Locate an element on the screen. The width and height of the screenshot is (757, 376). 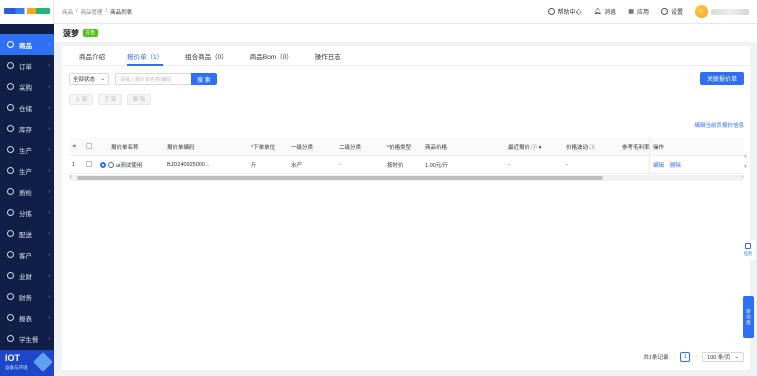
list-on-button: 上 架 is located at coordinates (81, 99).